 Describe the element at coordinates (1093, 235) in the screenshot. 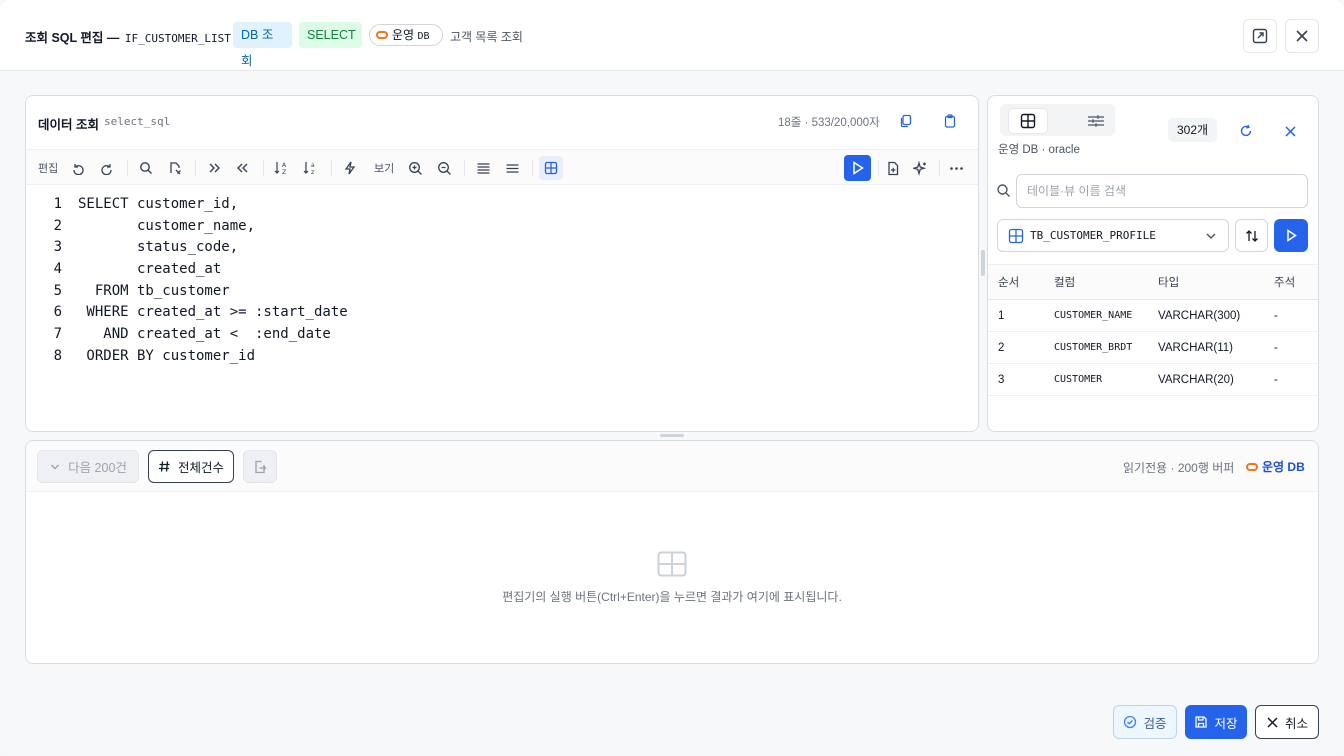

I see `selected-table-label: TB_CUSTOMER_PROFILE` at that location.